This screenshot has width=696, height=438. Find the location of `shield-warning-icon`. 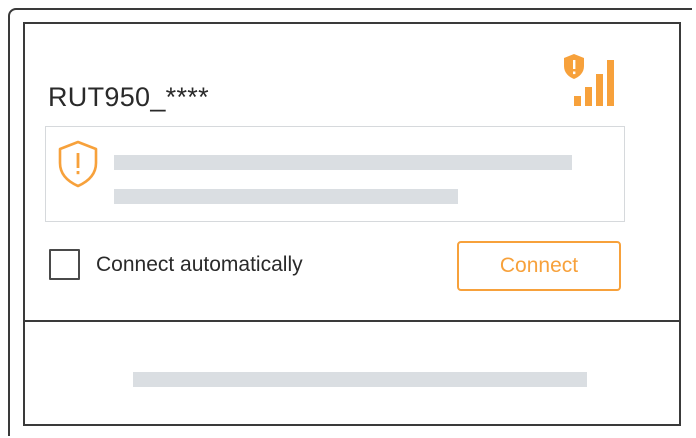

shield-warning-icon is located at coordinates (78, 164).